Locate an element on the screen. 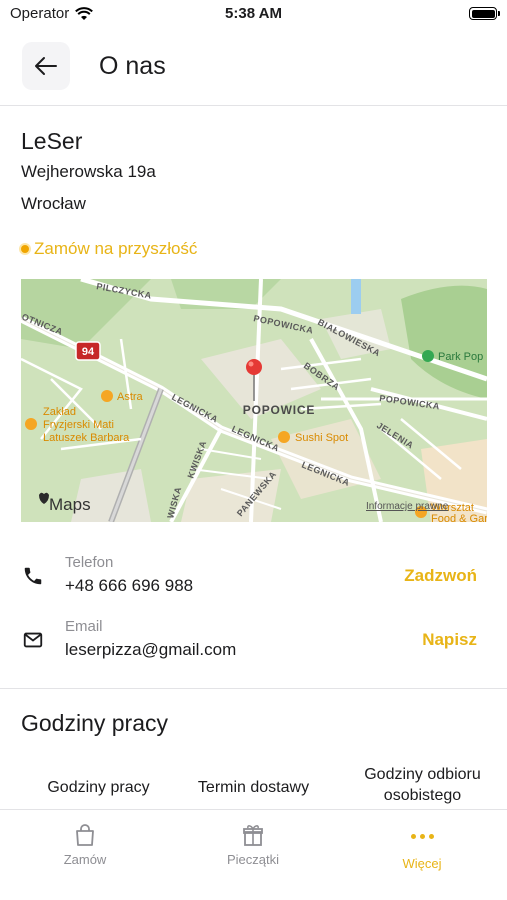 Image resolution: width=507 pixels, height=900 pixels. email-label: Email is located at coordinates (84, 626).